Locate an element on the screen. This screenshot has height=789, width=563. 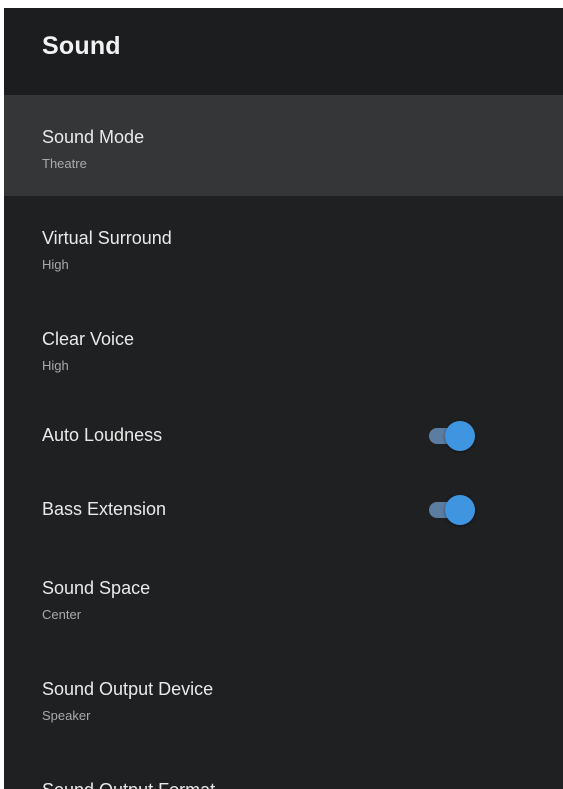
setting-value: Center is located at coordinates (62, 614).